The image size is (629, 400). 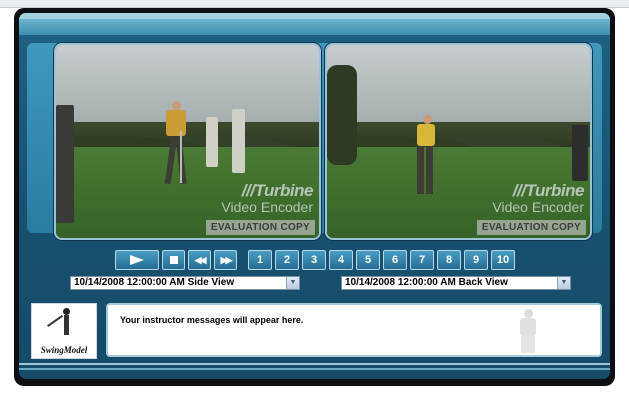 I want to click on frame-button-1: 1, so click(x=260, y=260).